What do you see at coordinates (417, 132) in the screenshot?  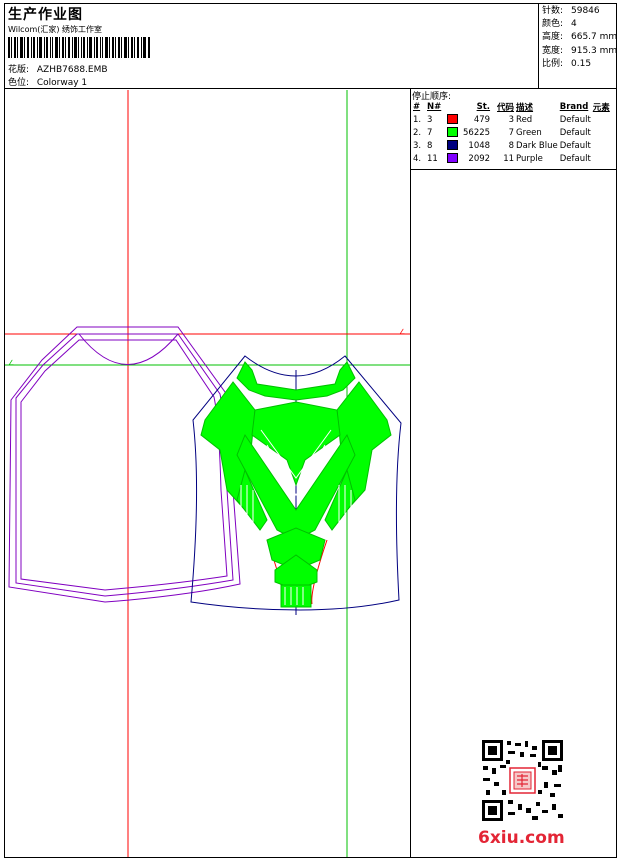 I see `color-row-idx: 2.` at bounding box center [417, 132].